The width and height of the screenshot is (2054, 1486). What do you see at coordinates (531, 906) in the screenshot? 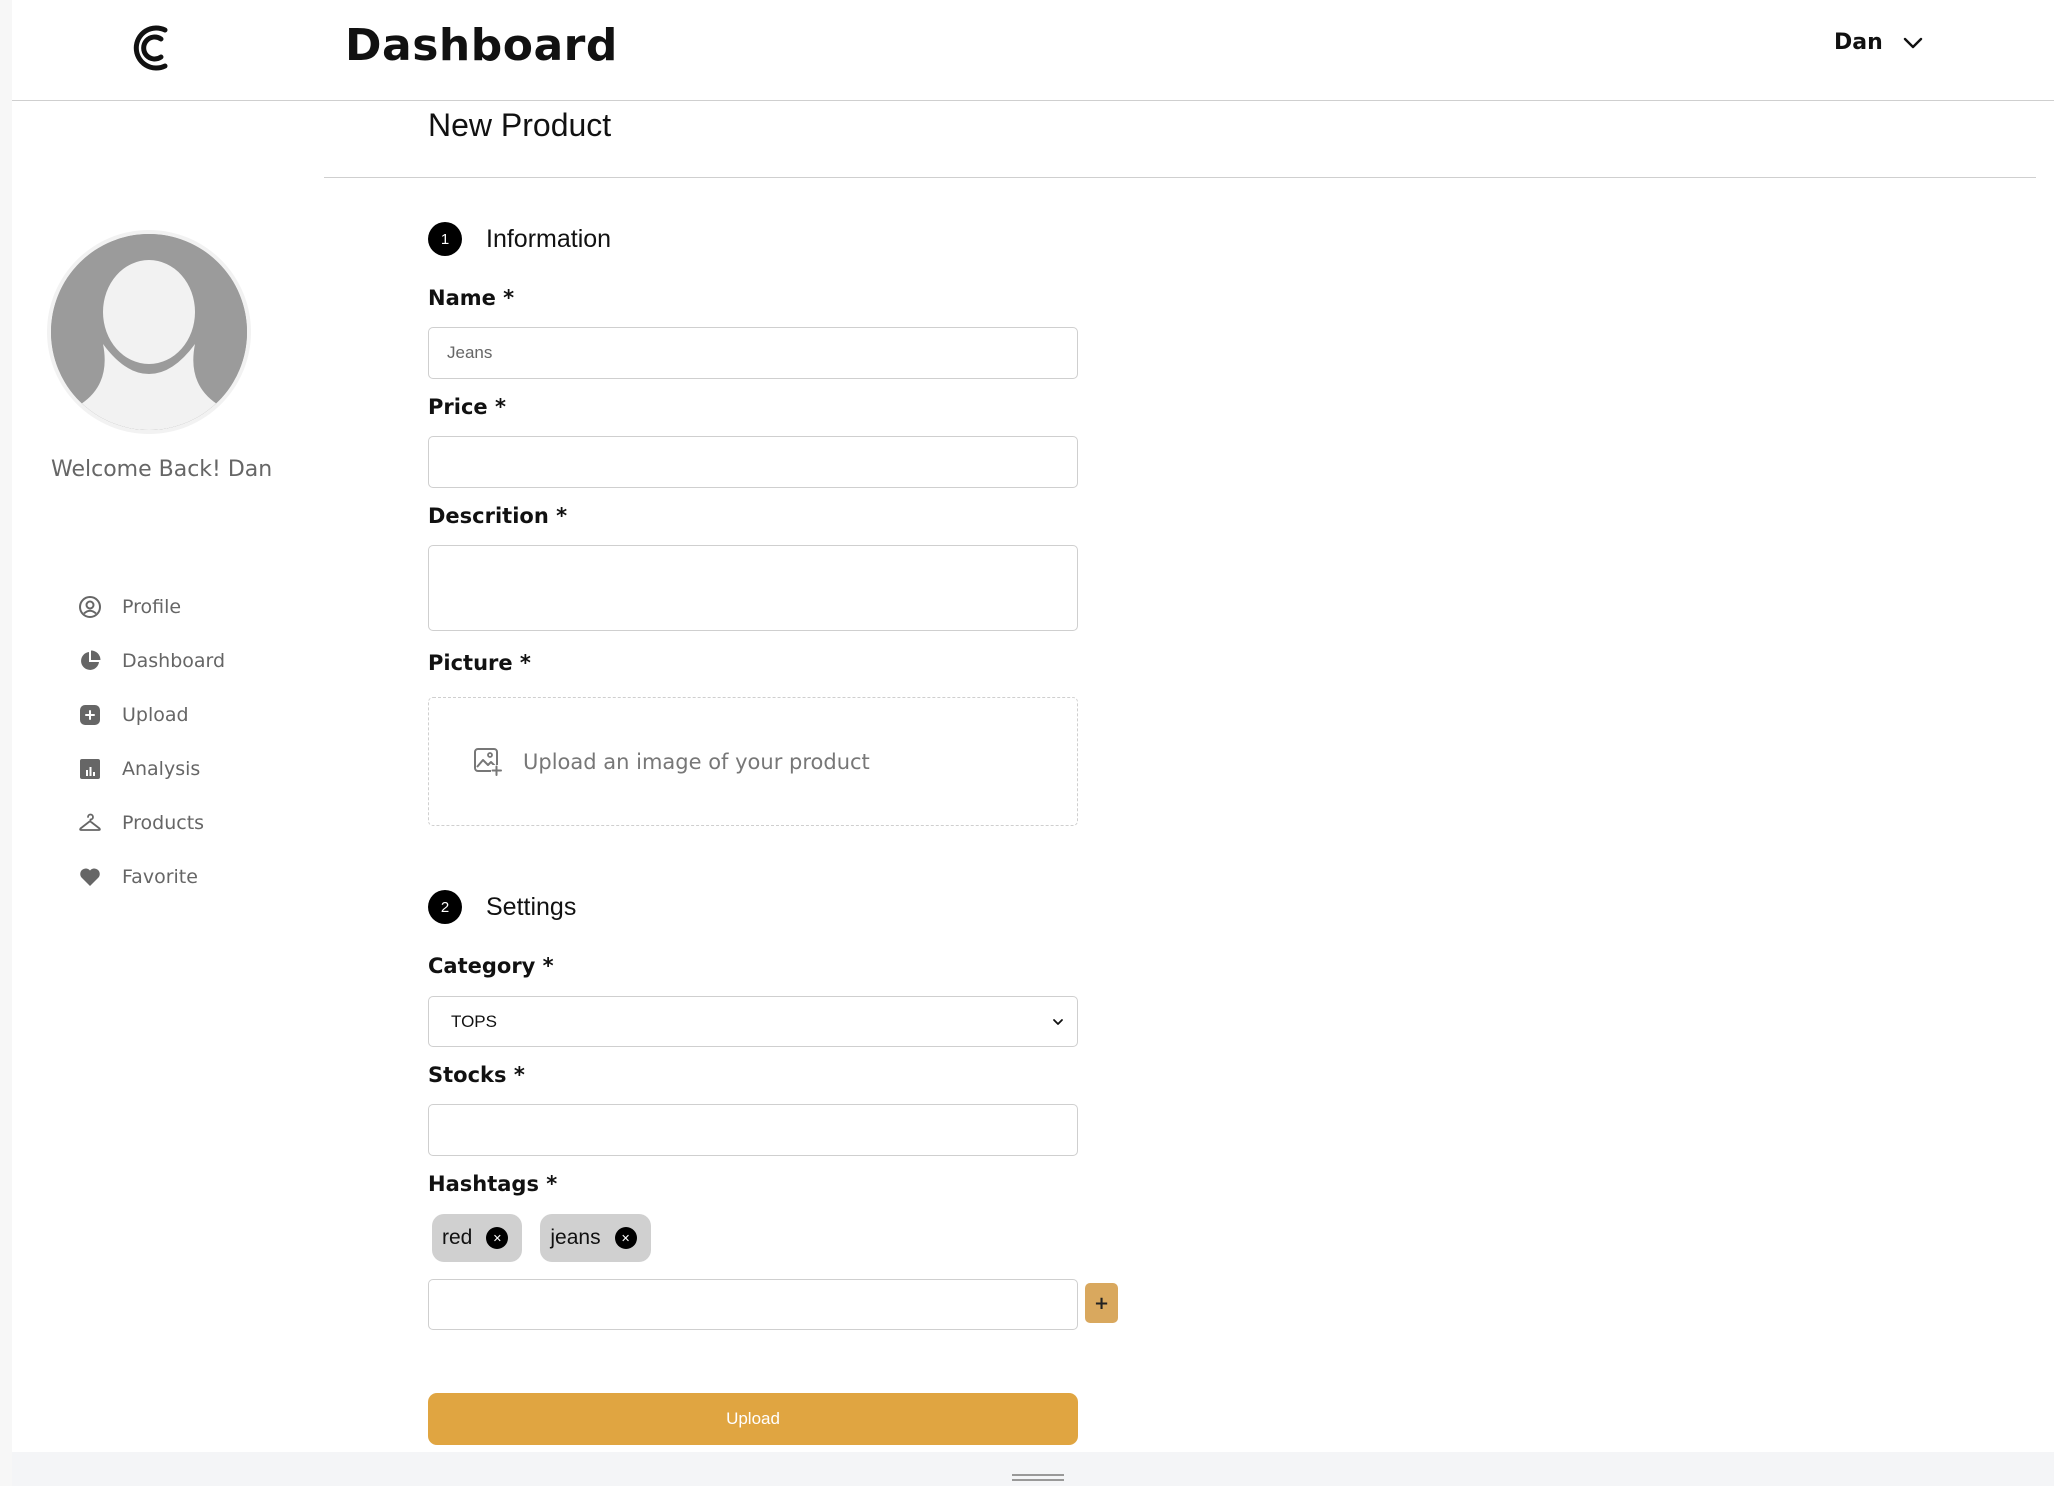
I see `section-title: Settings` at bounding box center [531, 906].